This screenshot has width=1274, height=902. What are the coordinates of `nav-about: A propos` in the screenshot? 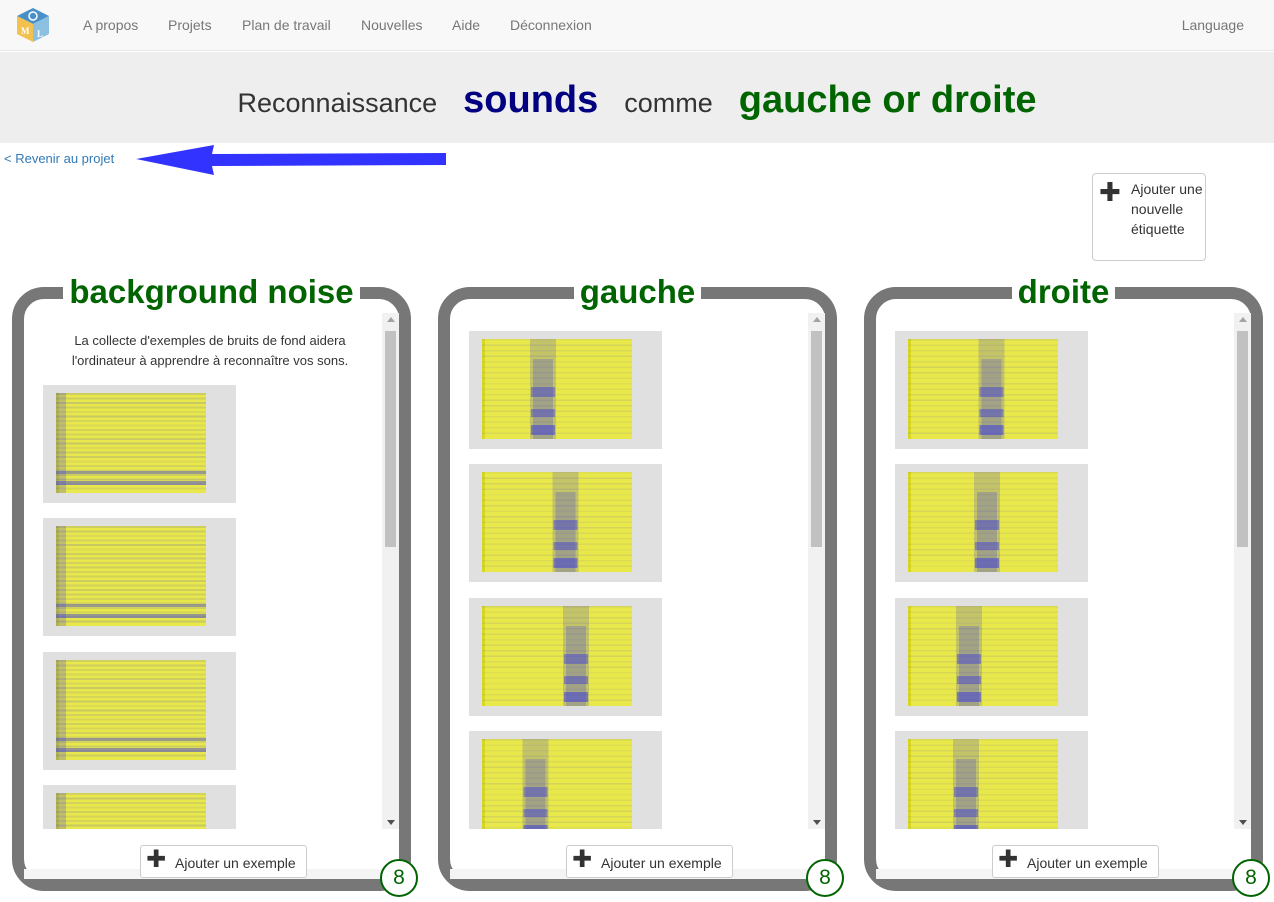 It's located at (110, 25).